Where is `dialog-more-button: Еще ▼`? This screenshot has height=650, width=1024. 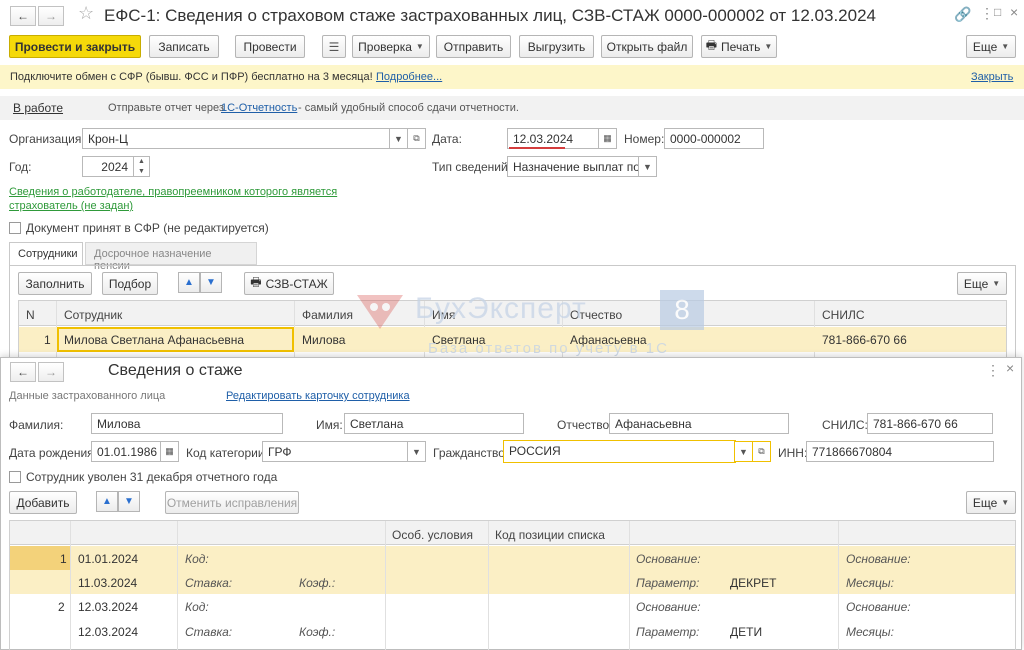
dialog-more-button: Еще ▼ is located at coordinates (991, 502).